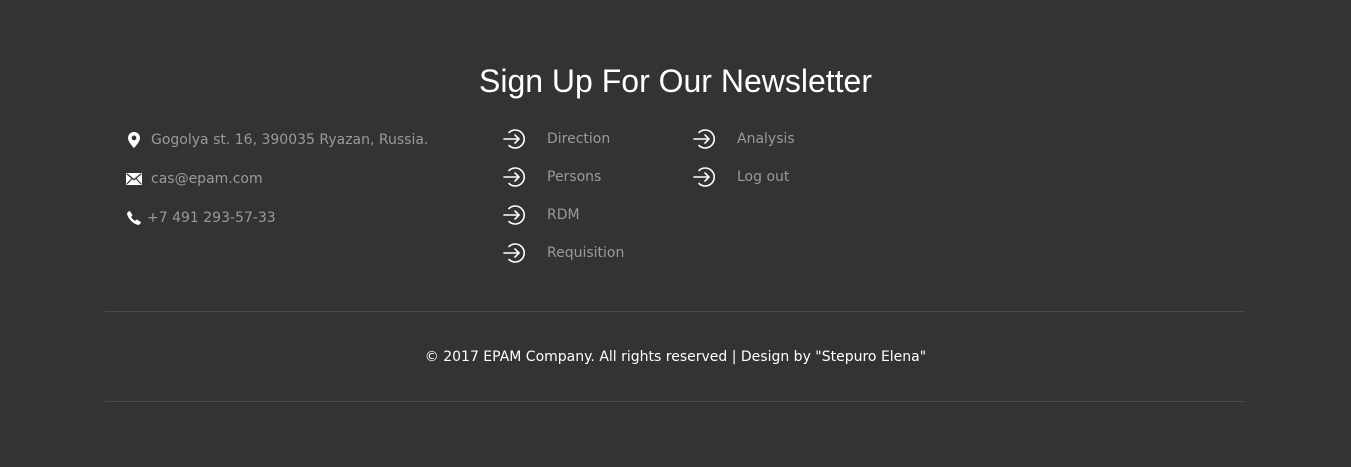 Image resolution: width=1351 pixels, height=467 pixels. I want to click on contact-address: Gogolya st. 16, 390035 Ryazan, Russia., so click(277, 140).